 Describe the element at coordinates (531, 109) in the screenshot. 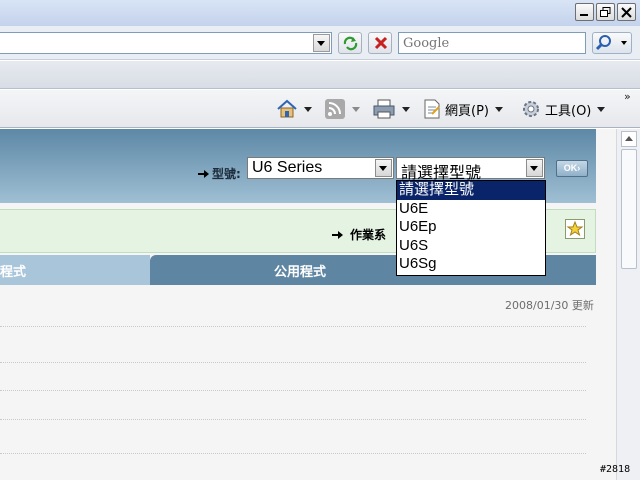

I see `gear-icon` at that location.